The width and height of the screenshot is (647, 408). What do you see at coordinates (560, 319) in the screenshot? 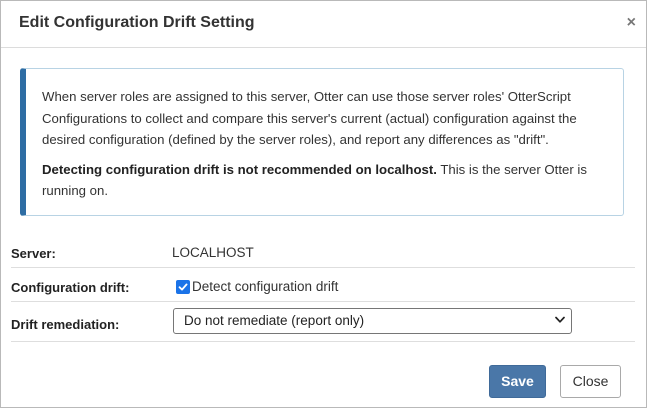
I see `chevron-down-icon` at bounding box center [560, 319].